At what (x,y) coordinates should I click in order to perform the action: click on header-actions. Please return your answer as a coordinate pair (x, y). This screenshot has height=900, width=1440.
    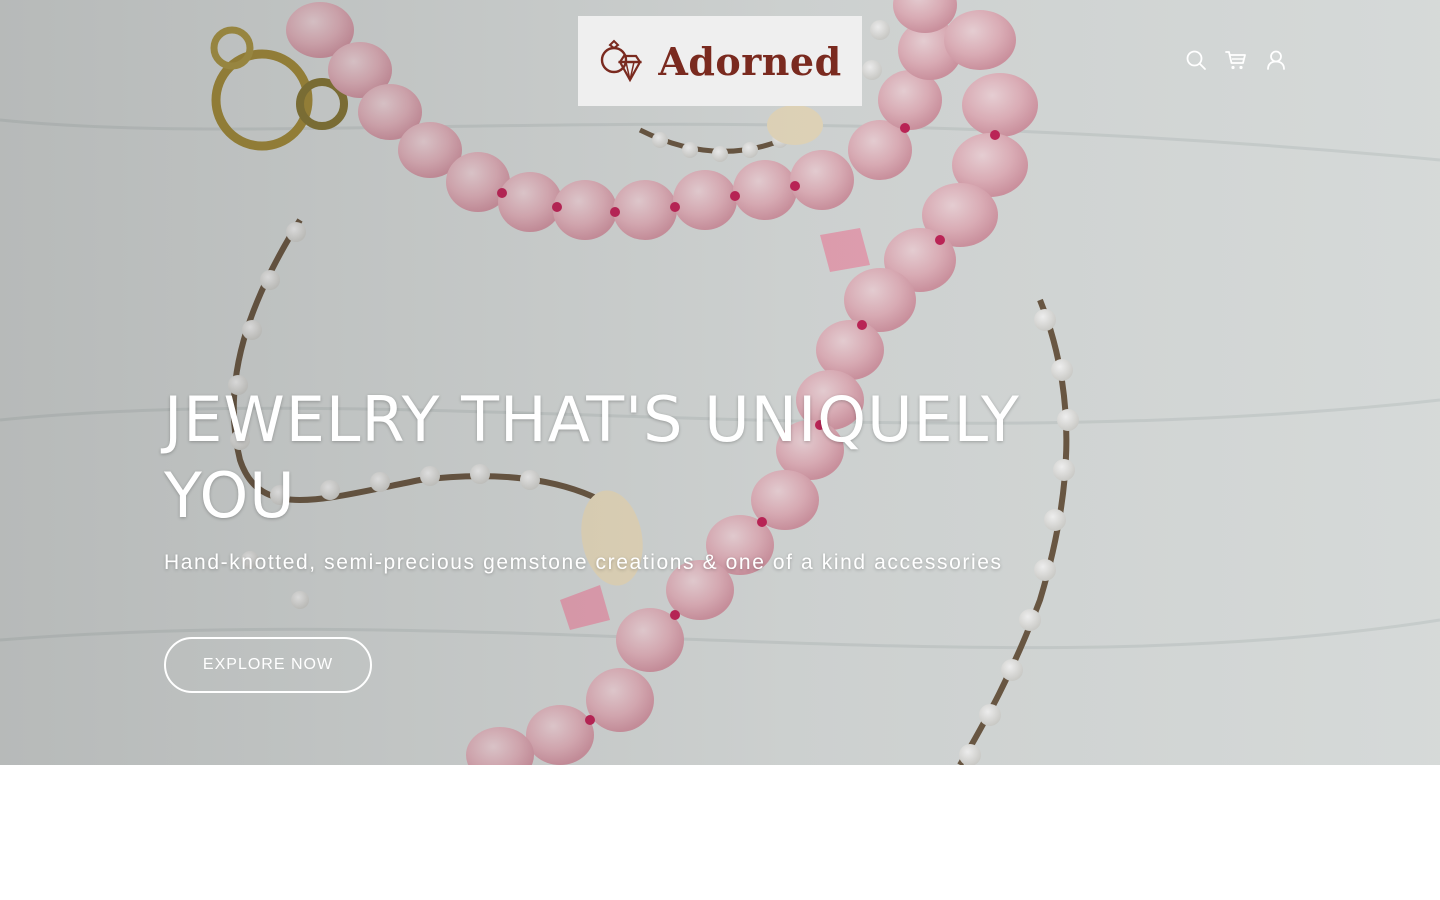
    Looking at the image, I should click on (1236, 60).